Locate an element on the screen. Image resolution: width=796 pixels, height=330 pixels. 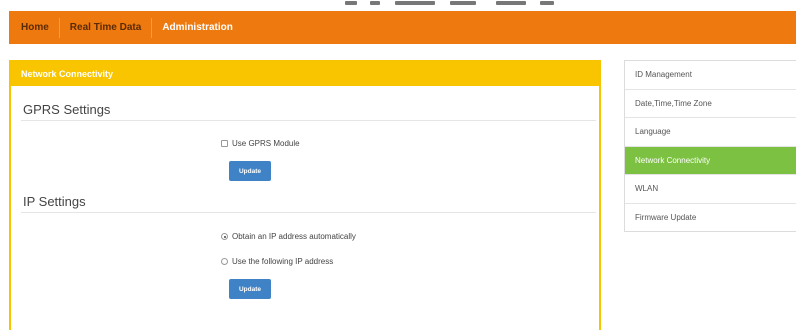
gprs-settings-title: GPRS Settings is located at coordinates (67, 109).